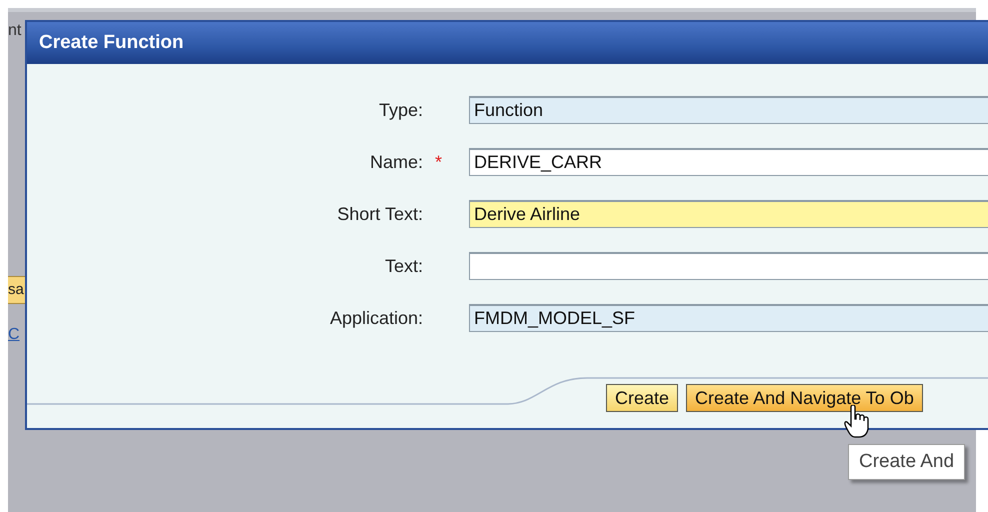 The image size is (988, 512). What do you see at coordinates (728, 318) in the screenshot?
I see `input-field: FMDM_MODEL_SF` at bounding box center [728, 318].